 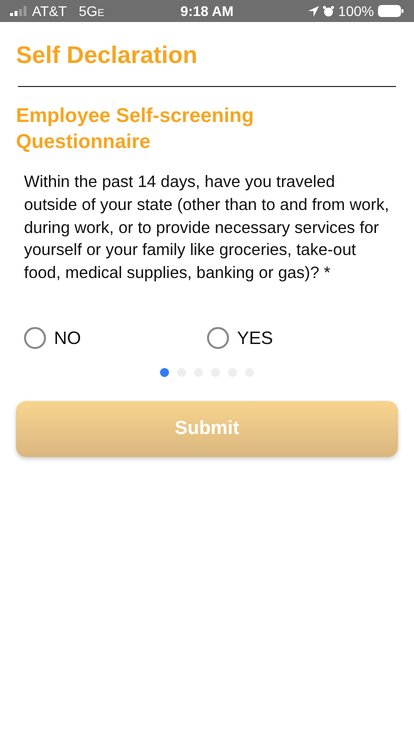 I want to click on network-label: 5GE, so click(x=91, y=11).